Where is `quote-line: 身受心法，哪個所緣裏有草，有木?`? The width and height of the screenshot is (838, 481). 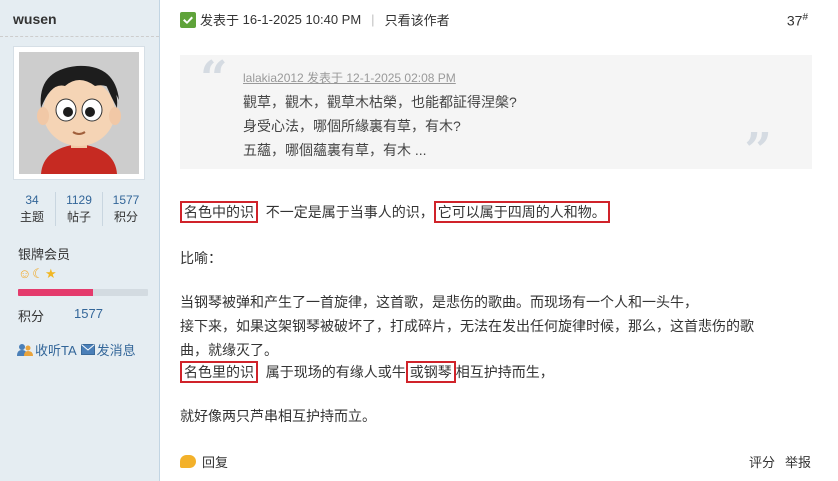 quote-line: 身受心法，哪個所緣裏有草，有木? is located at coordinates (352, 126).